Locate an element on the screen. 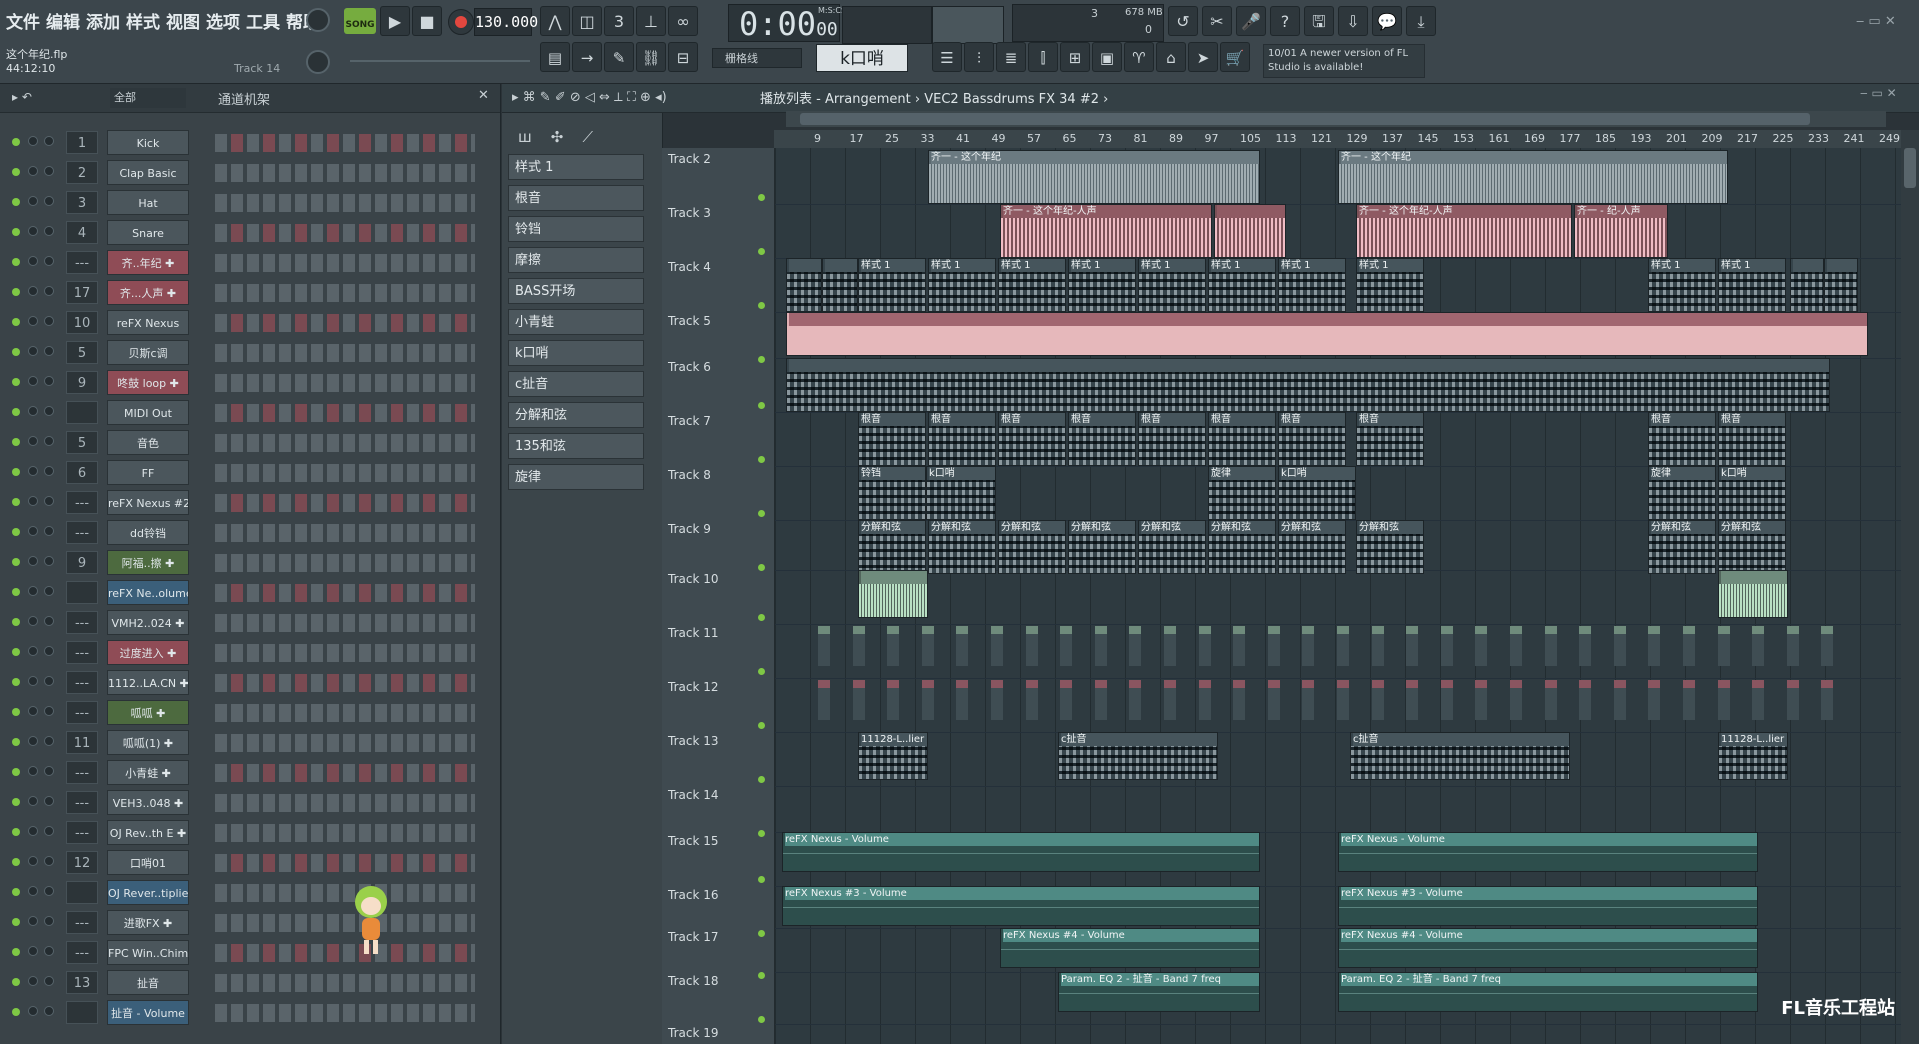 This screenshot has width=1919, height=1044. channel-row: 3 Hat is located at coordinates (250, 203).